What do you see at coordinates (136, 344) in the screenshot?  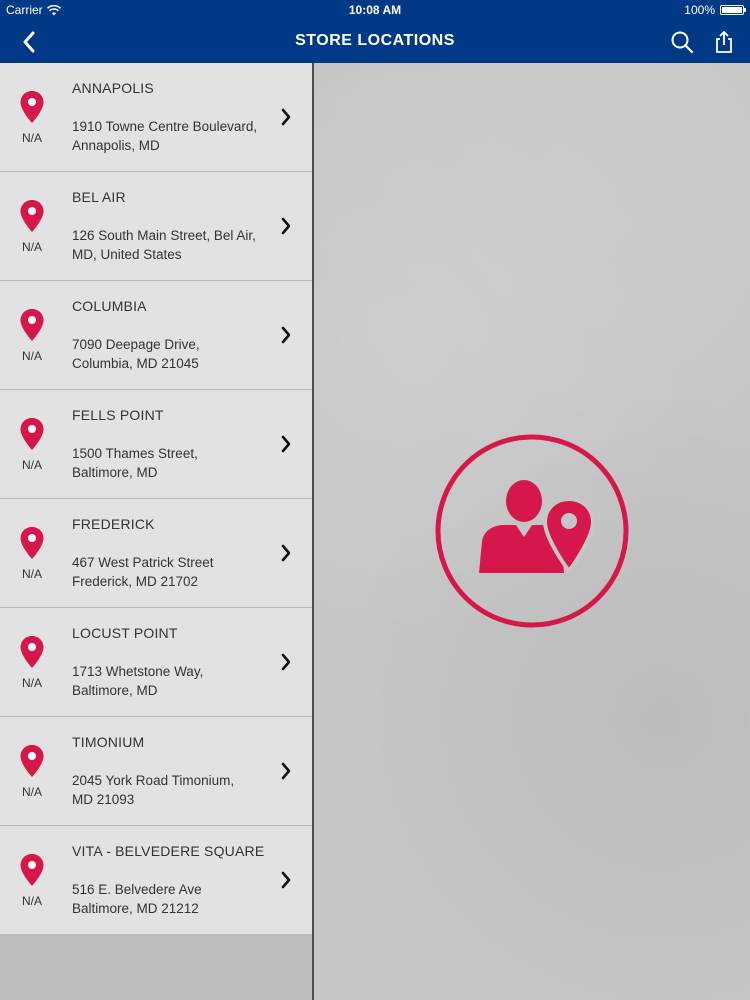 I see `store-address-line1: 7090 Deepage Drive,` at bounding box center [136, 344].